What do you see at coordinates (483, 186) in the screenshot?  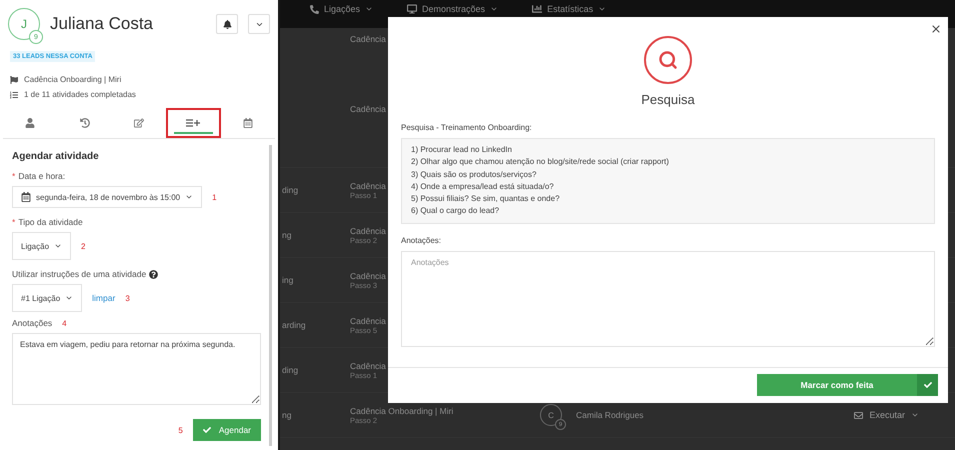 I see `instruction-line: 4) Onde a empresa/lead está situada/o?` at bounding box center [483, 186].